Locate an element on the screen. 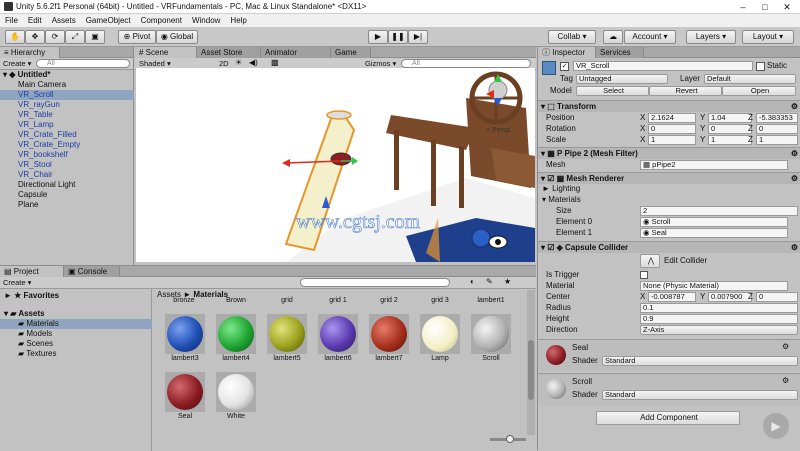  play-icon: ▶ is located at coordinates (378, 37).